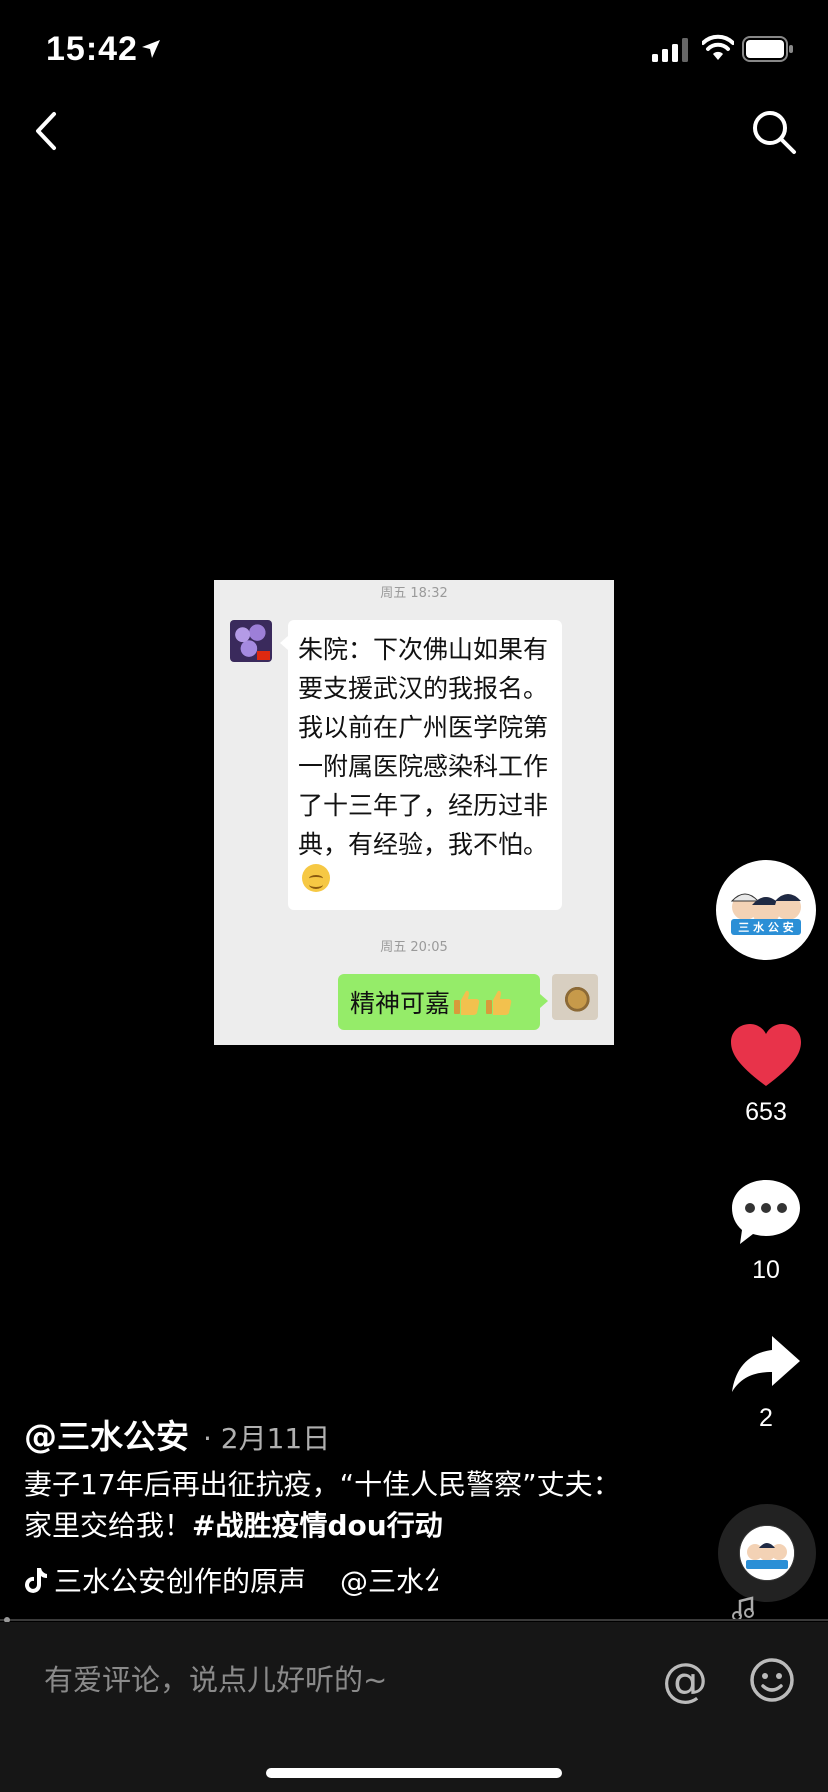 This screenshot has width=828, height=1792. I want to click on creator-avatar: 三 水 公 安, so click(766, 910).